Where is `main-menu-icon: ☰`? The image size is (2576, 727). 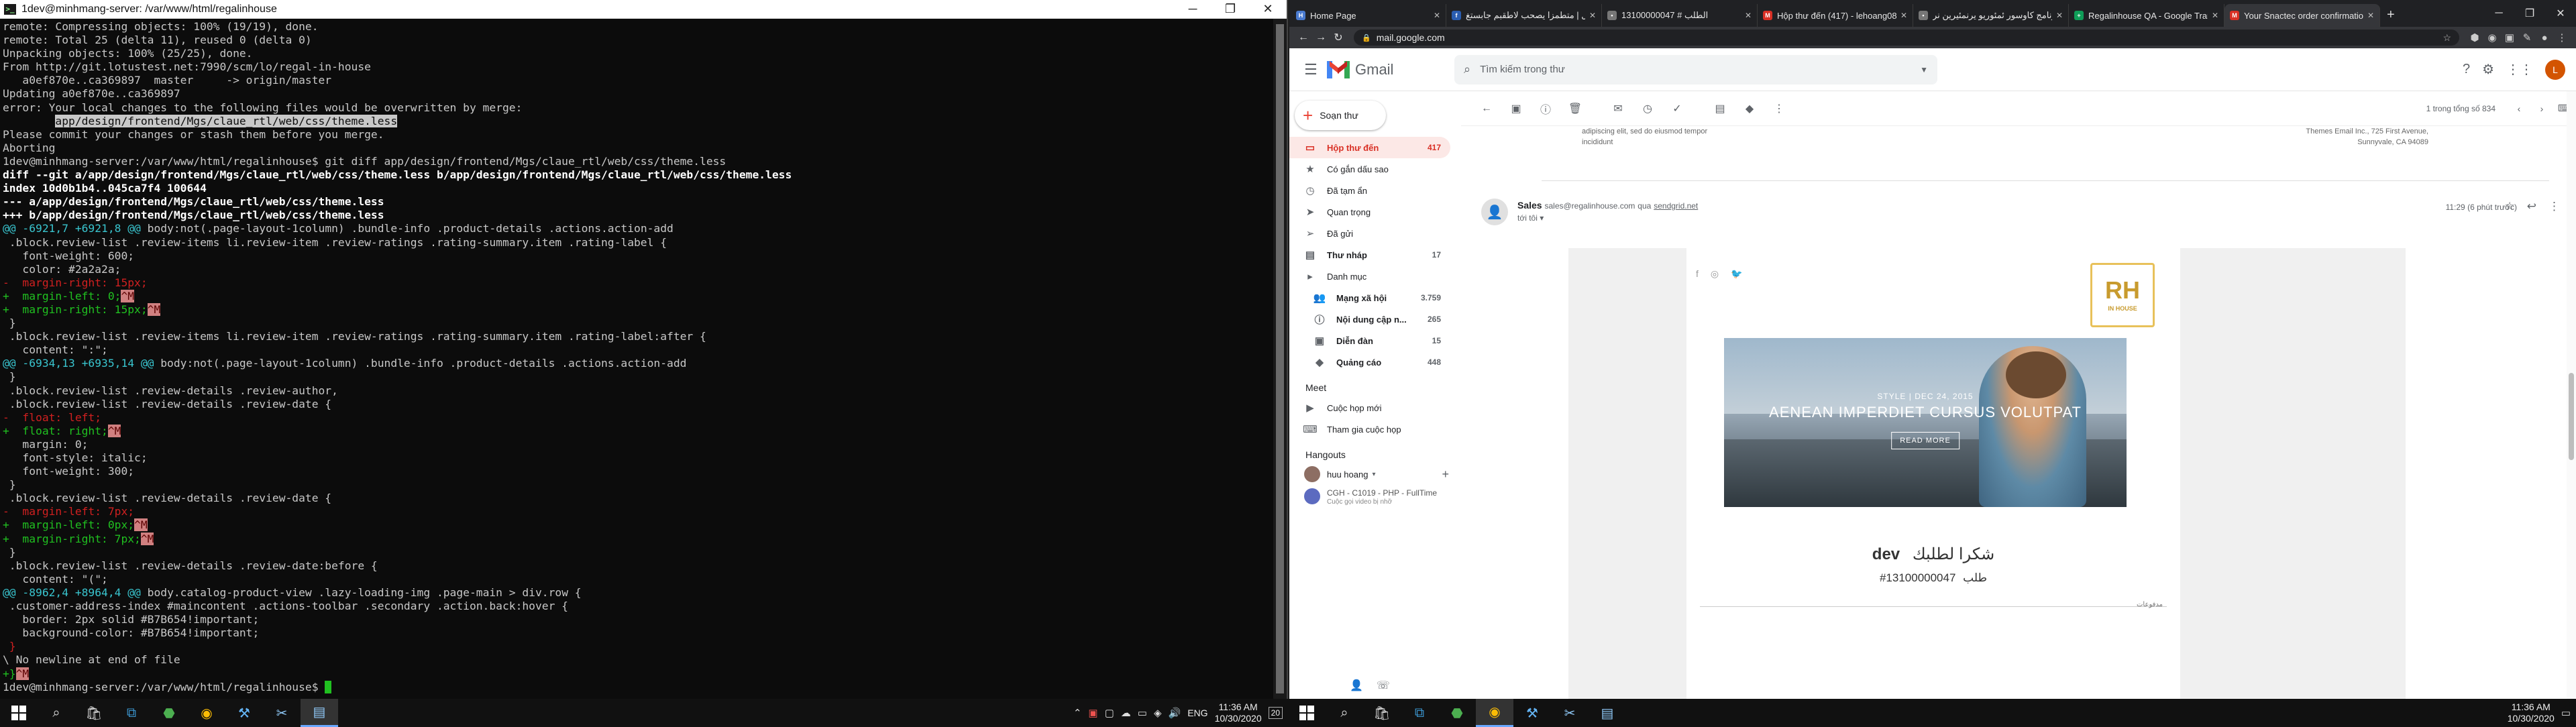 main-menu-icon: ☰ is located at coordinates (1311, 69).